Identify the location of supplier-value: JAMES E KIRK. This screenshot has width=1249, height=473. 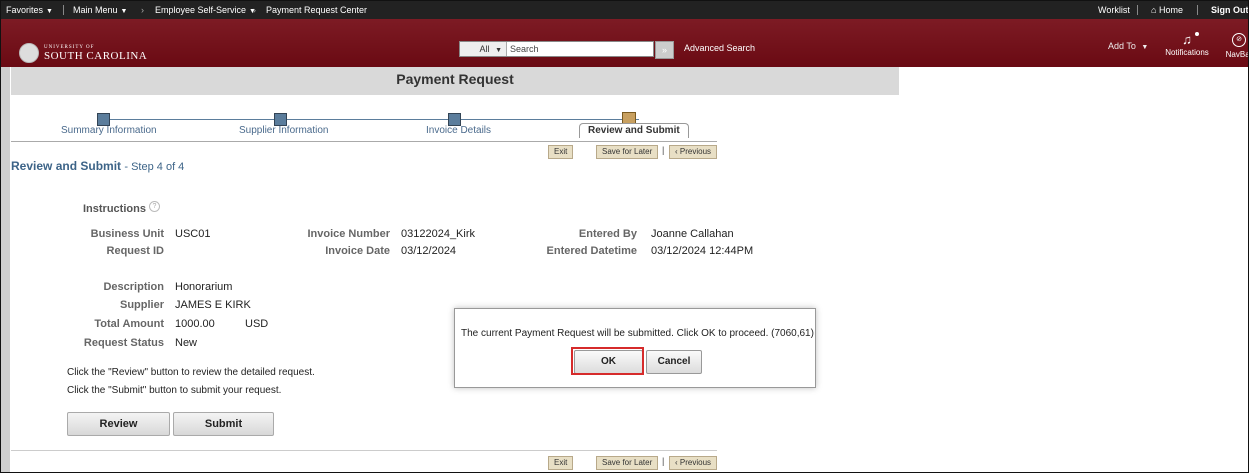
(213, 305).